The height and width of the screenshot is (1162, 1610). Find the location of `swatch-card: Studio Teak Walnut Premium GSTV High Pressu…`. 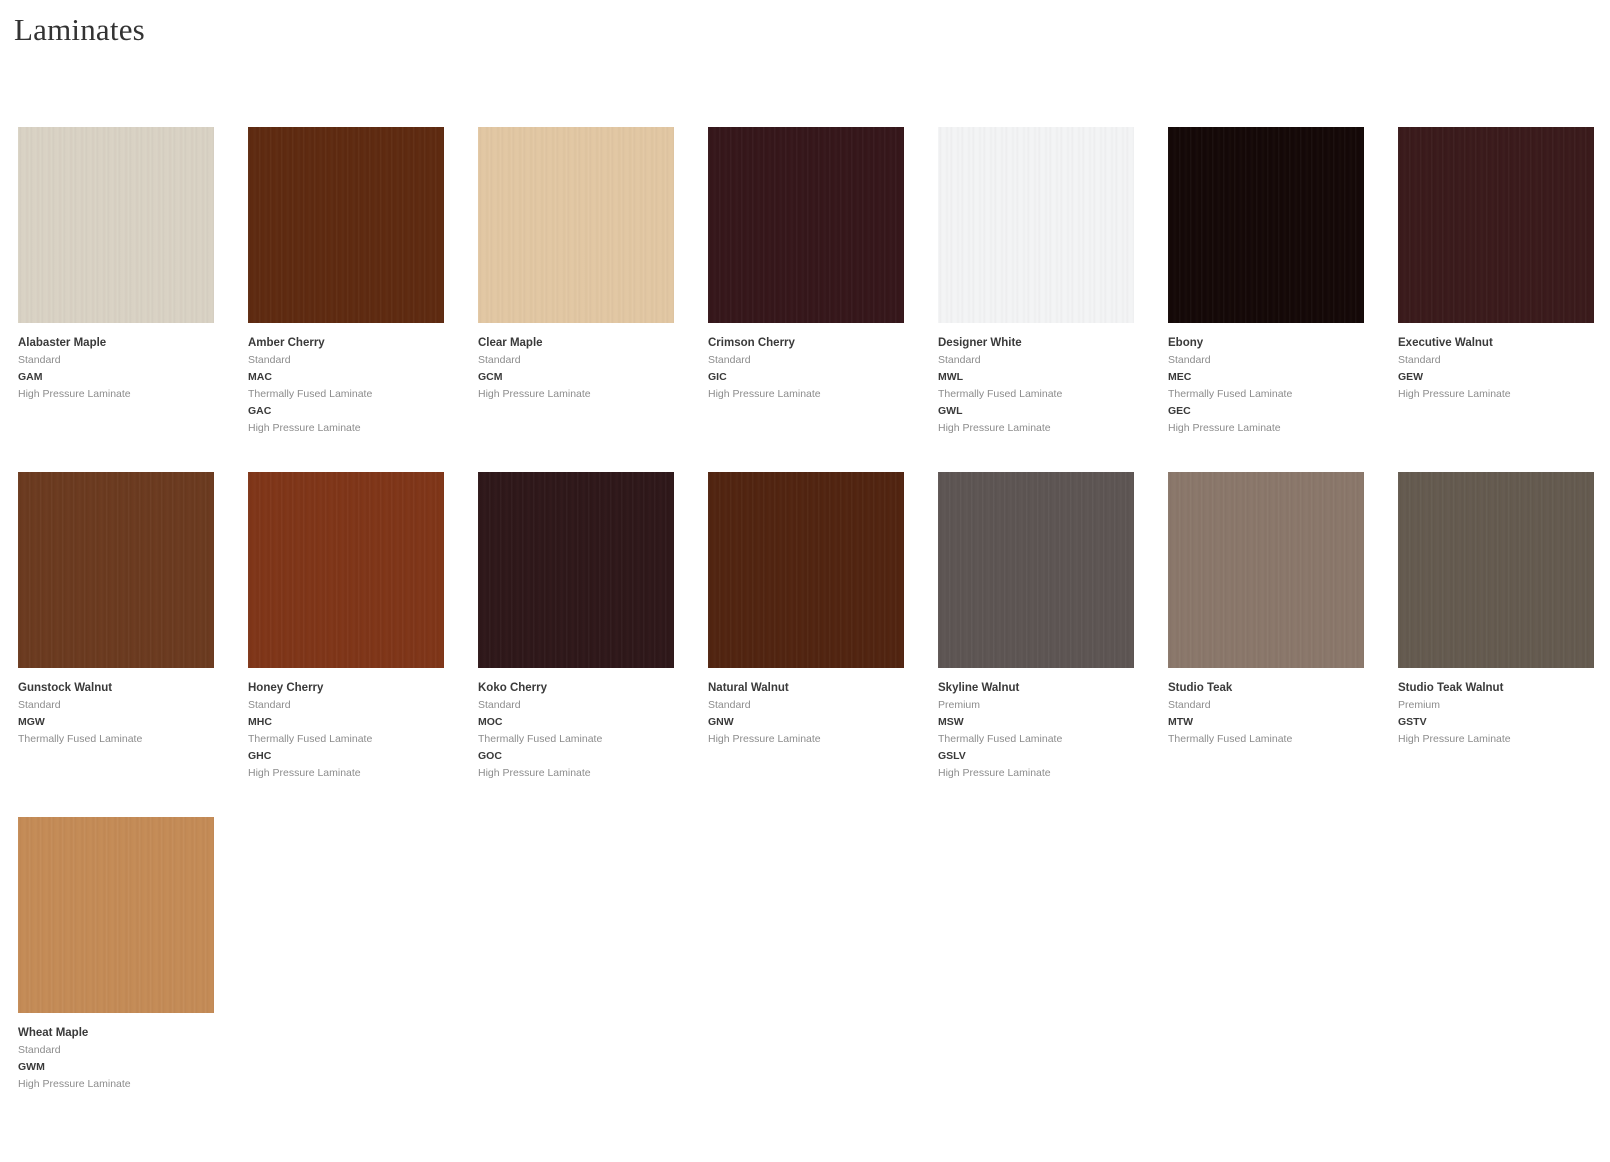

swatch-card: Studio Teak Walnut Premium GSTV High Pressu… is located at coordinates (1496, 644).